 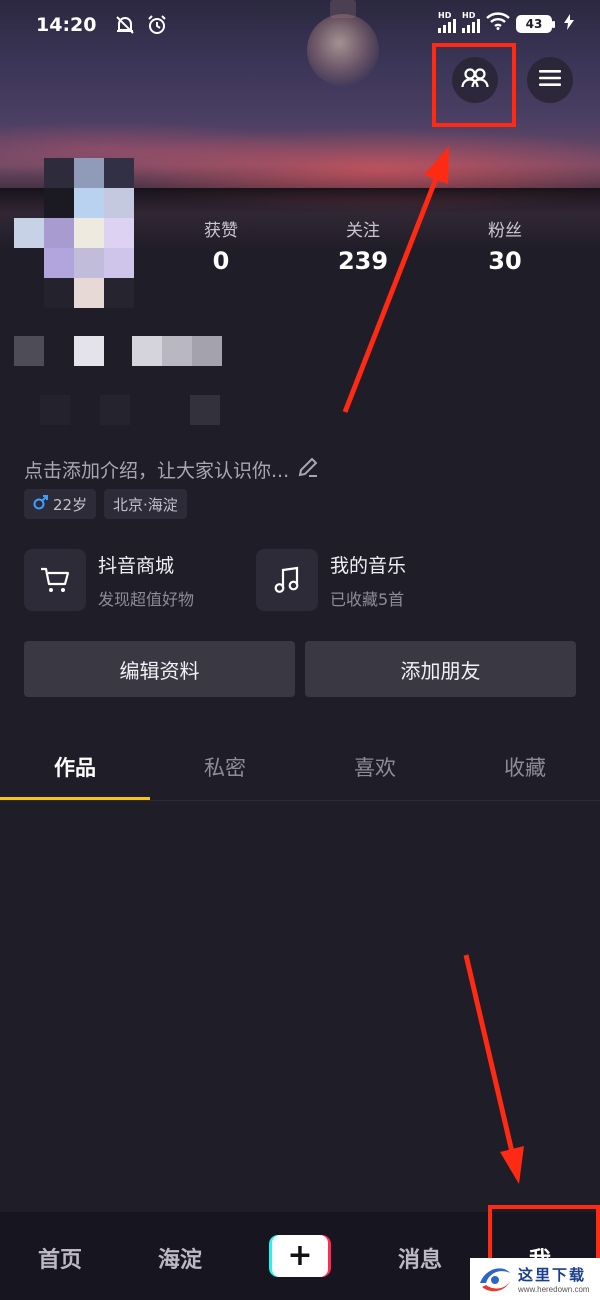 I want to click on tab-favorites: 收藏, so click(x=525, y=767).